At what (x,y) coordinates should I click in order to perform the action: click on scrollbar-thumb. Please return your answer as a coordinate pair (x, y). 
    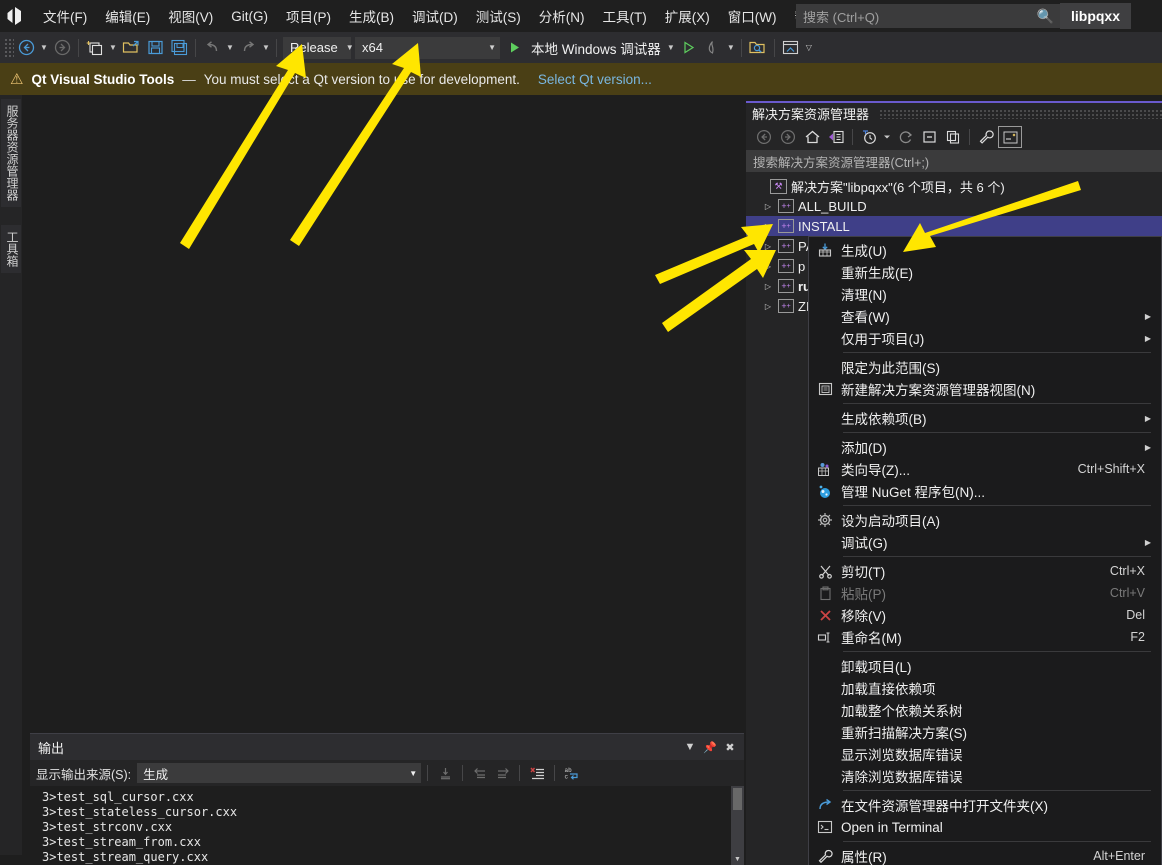
    Looking at the image, I should click on (737, 799).